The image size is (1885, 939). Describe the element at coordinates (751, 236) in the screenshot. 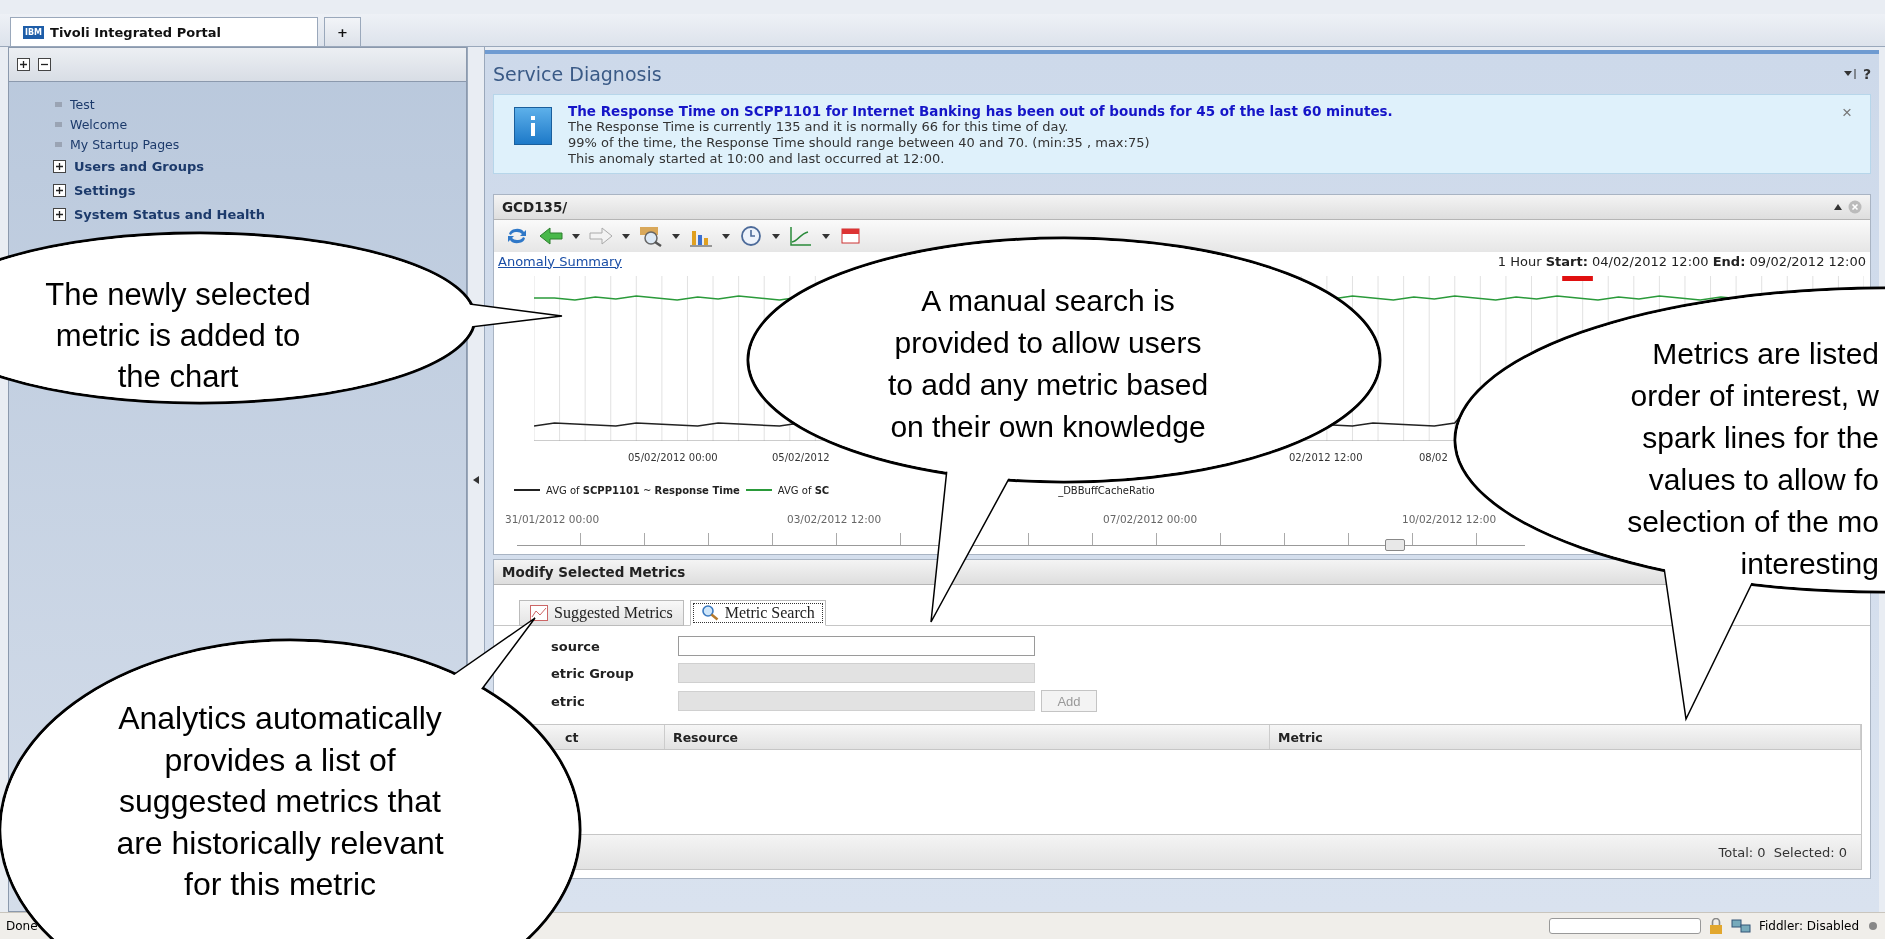

I see `clock-icon` at that location.